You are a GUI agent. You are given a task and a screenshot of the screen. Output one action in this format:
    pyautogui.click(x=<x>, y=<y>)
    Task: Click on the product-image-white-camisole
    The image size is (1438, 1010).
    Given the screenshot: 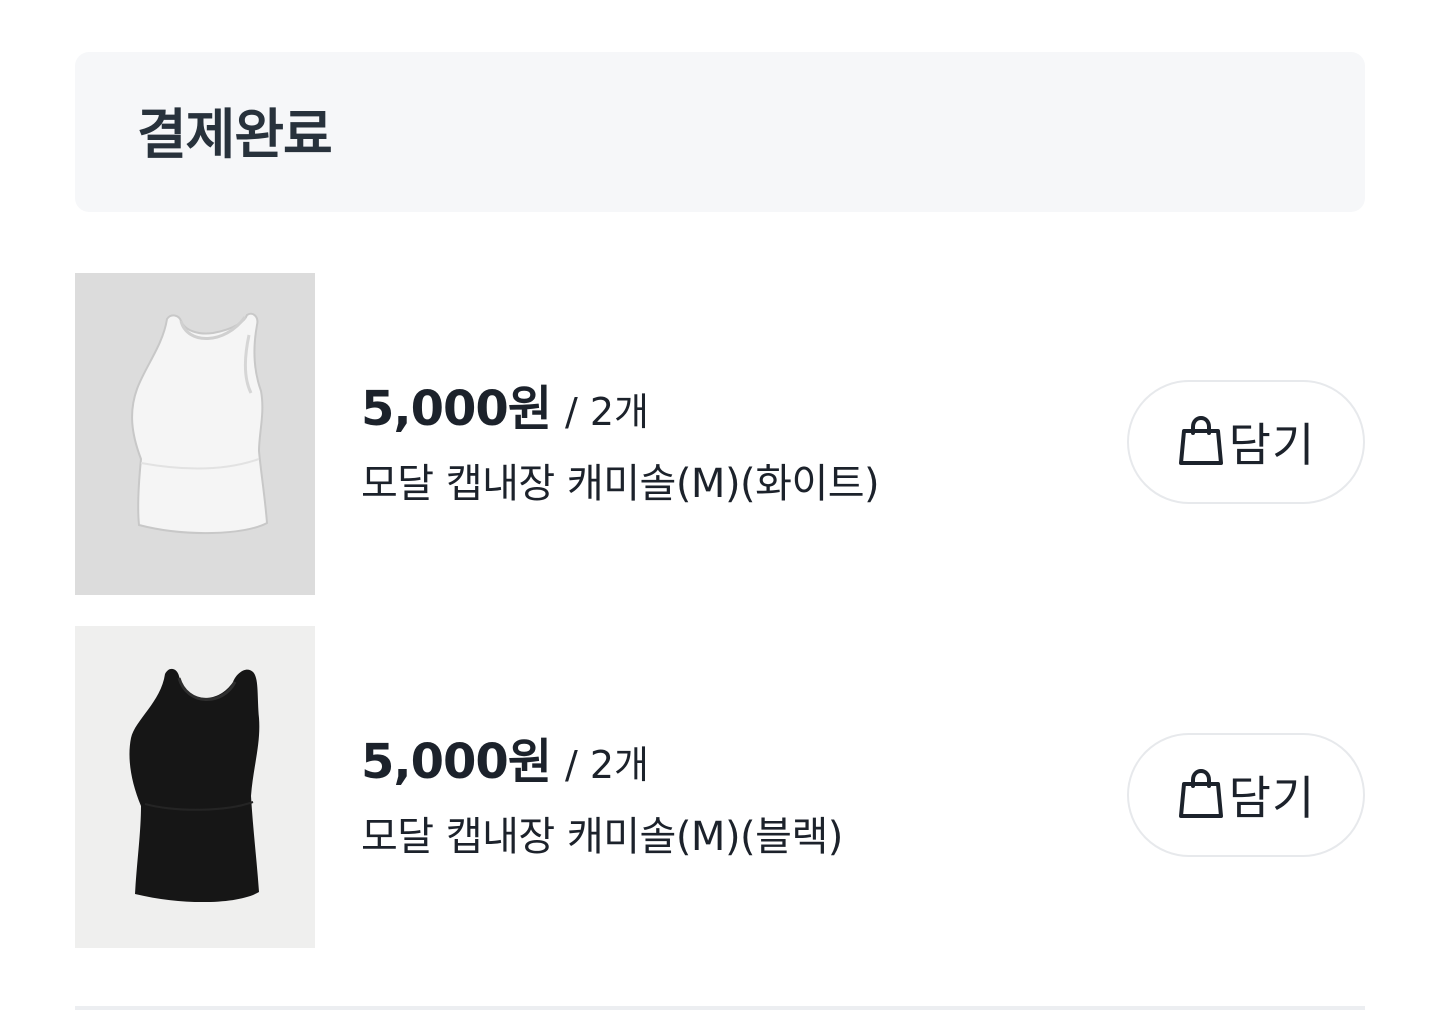 What is the action you would take?
    pyautogui.click(x=195, y=434)
    